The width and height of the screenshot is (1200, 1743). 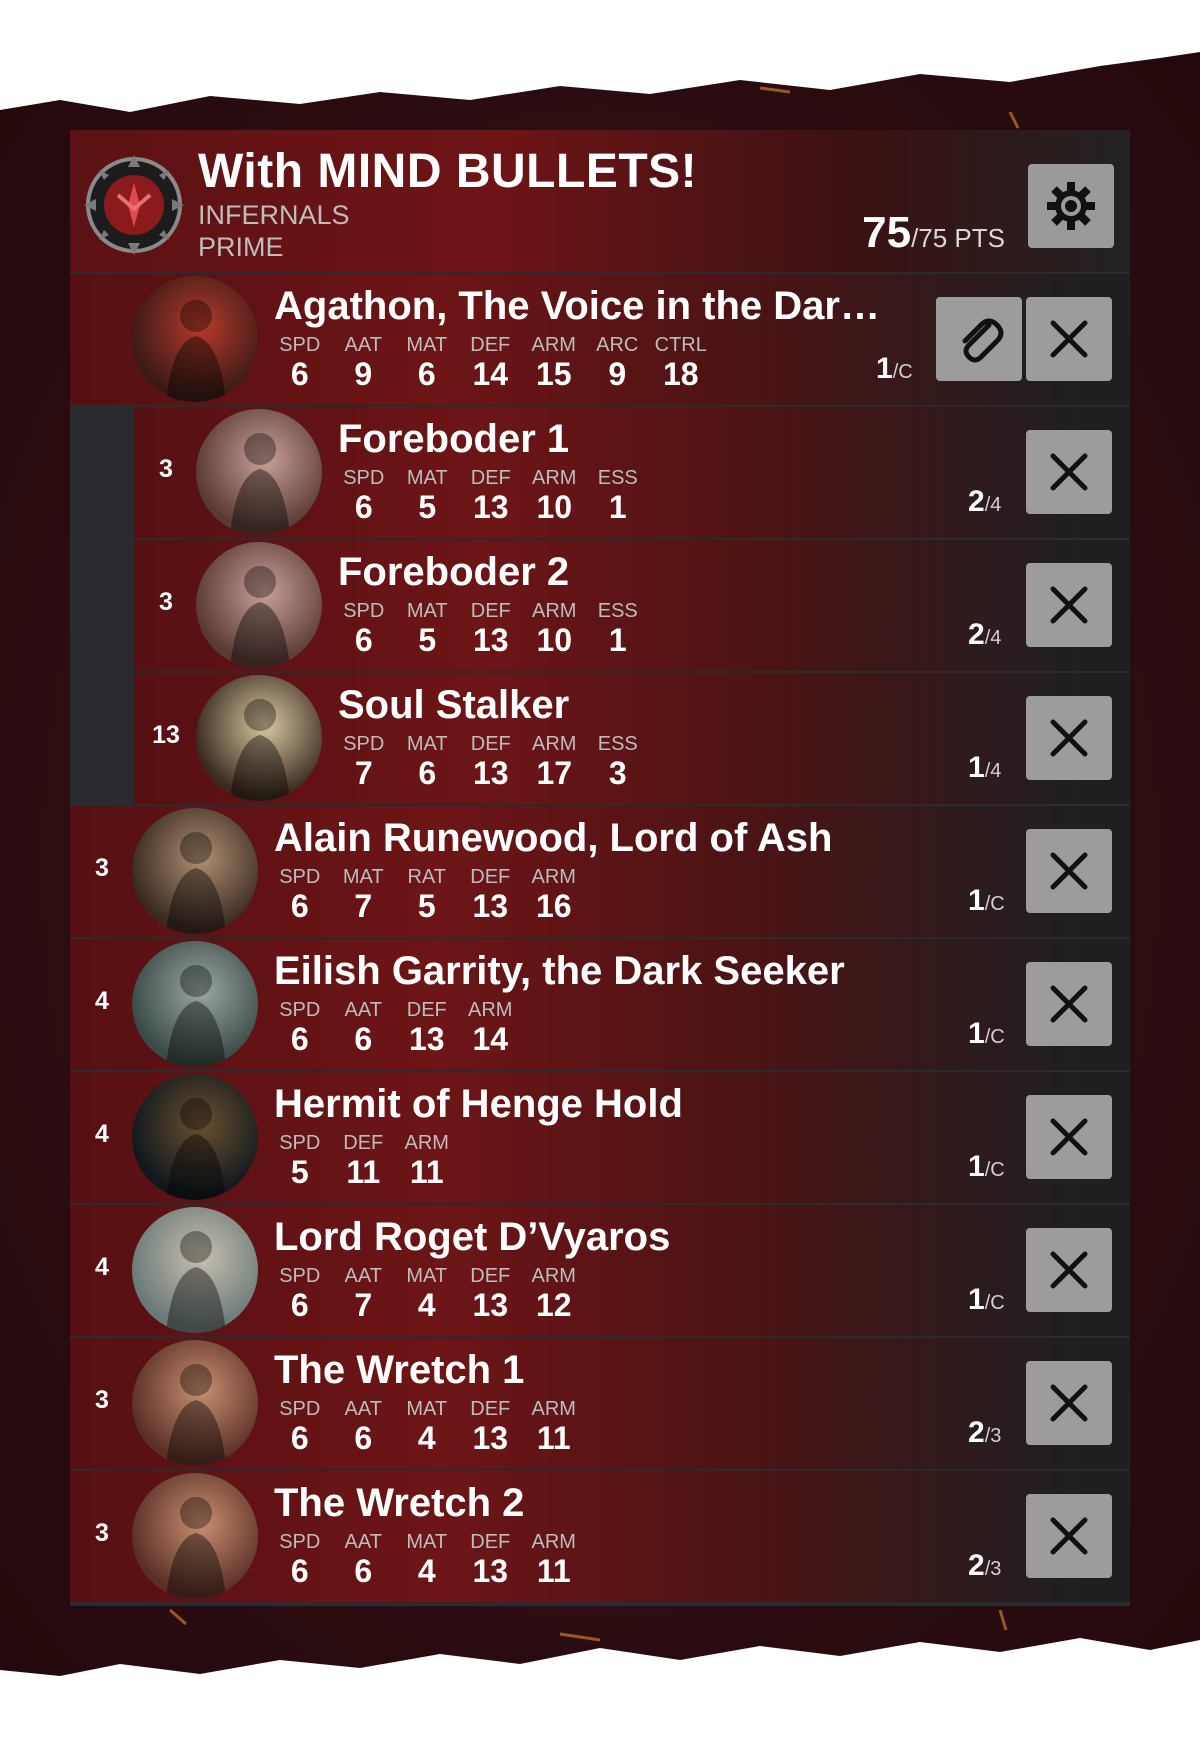 I want to click on stat-label: MAT, so click(x=427, y=1542).